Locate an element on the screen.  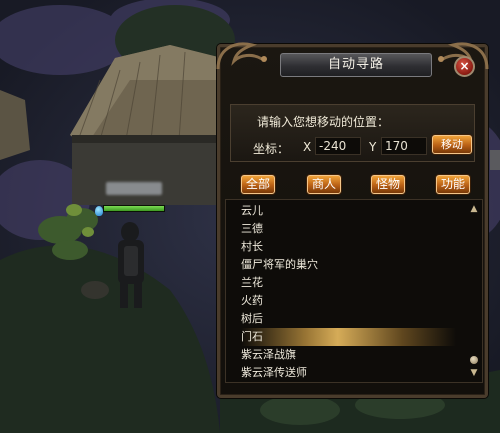
scroll-thumb is located at coordinates (474, 360).